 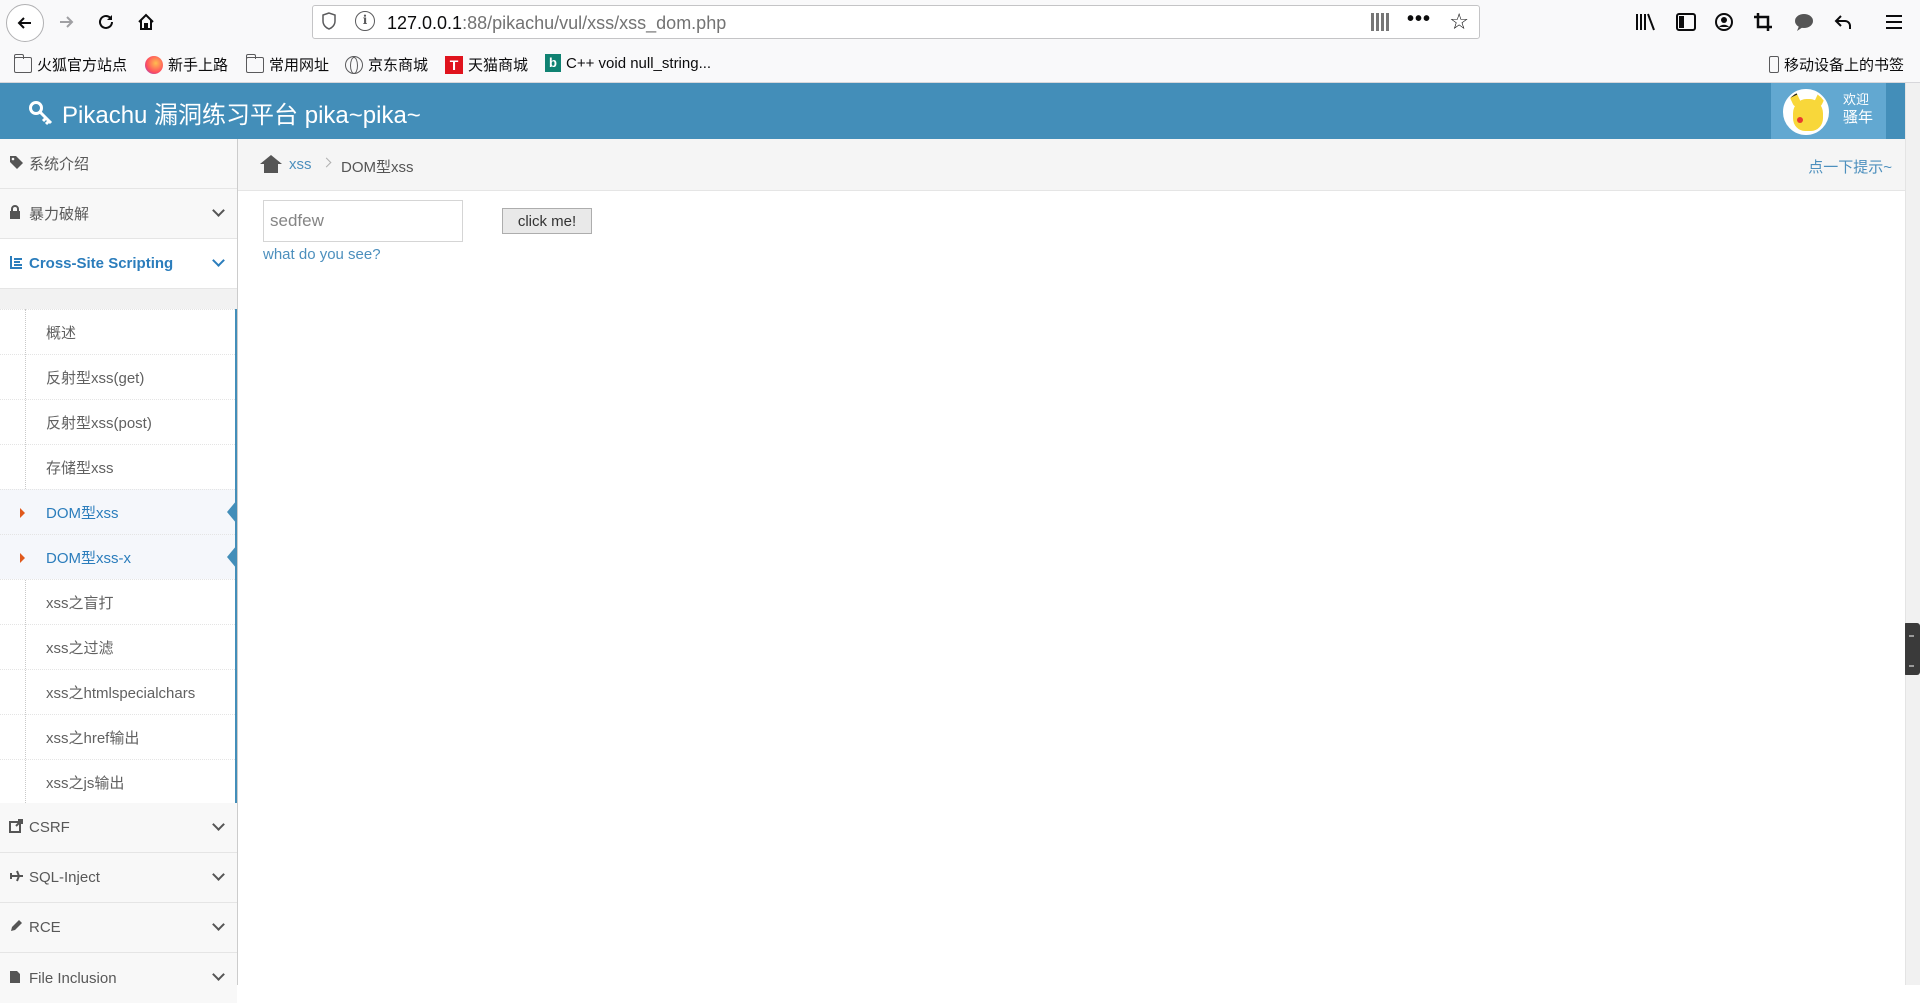 What do you see at coordinates (17, 827) in the screenshot?
I see `share-icon` at bounding box center [17, 827].